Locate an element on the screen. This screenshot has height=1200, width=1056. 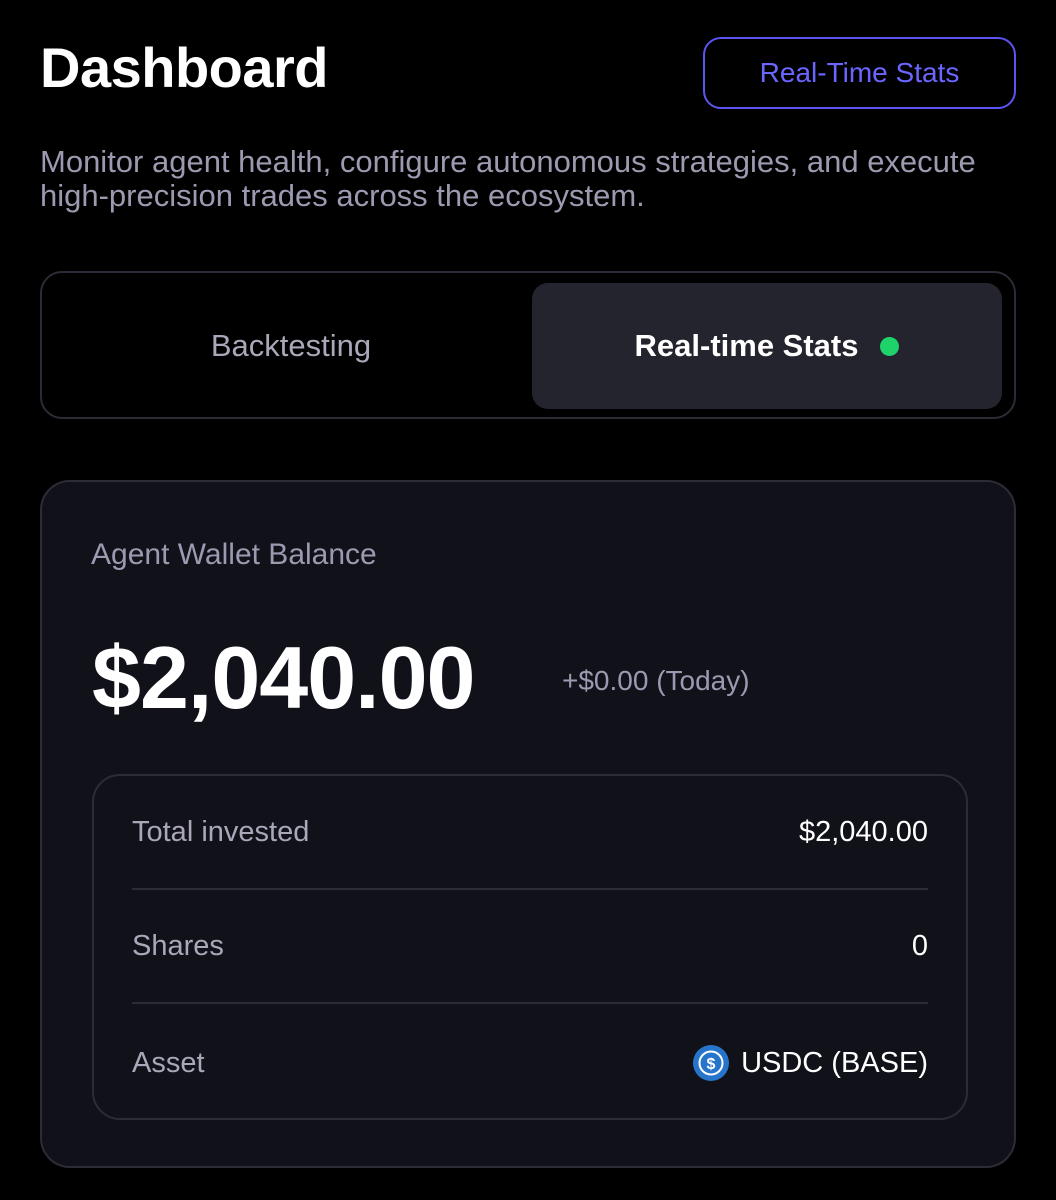
asset-label: Asset is located at coordinates (168, 1062).